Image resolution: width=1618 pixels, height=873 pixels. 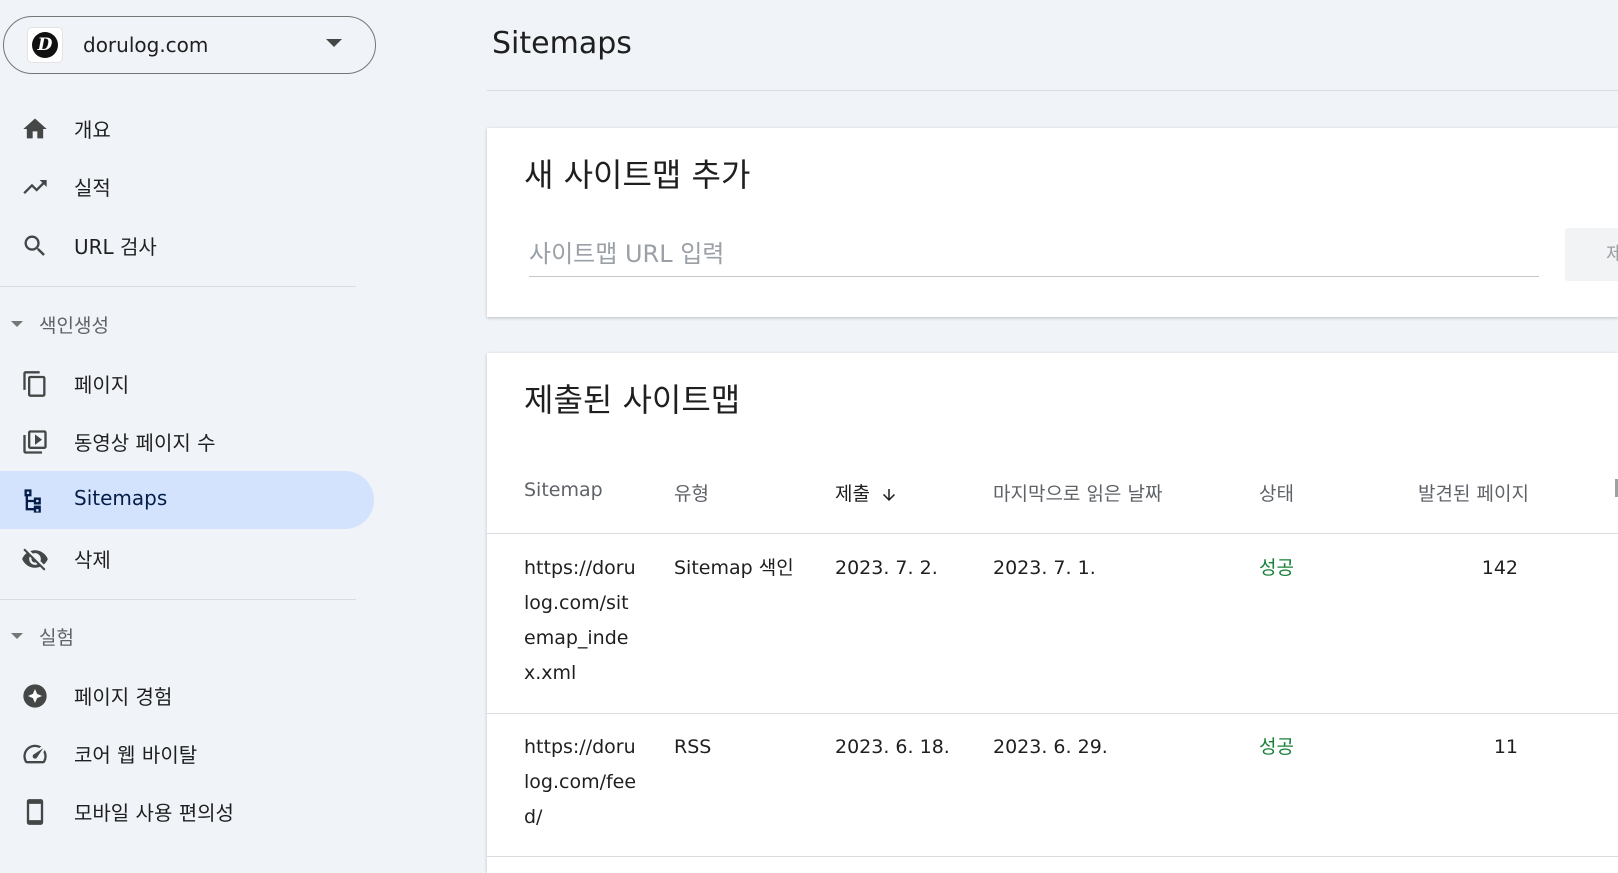 I want to click on column-header-status: 상태, so click(x=1276, y=492).